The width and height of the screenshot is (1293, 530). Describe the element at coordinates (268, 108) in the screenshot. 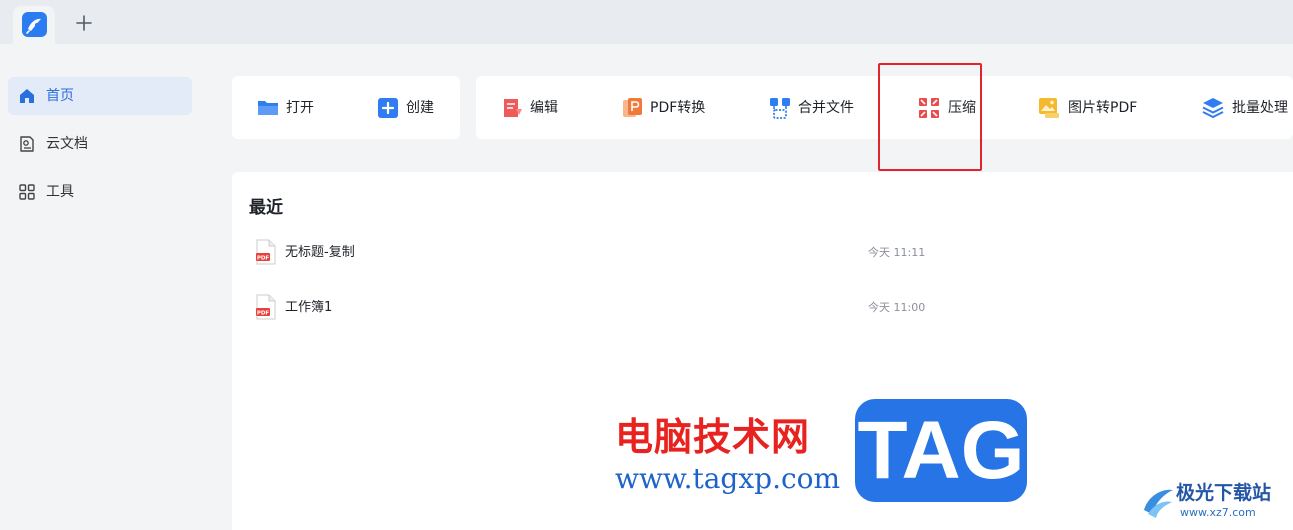

I see `folder-open-icon` at that location.